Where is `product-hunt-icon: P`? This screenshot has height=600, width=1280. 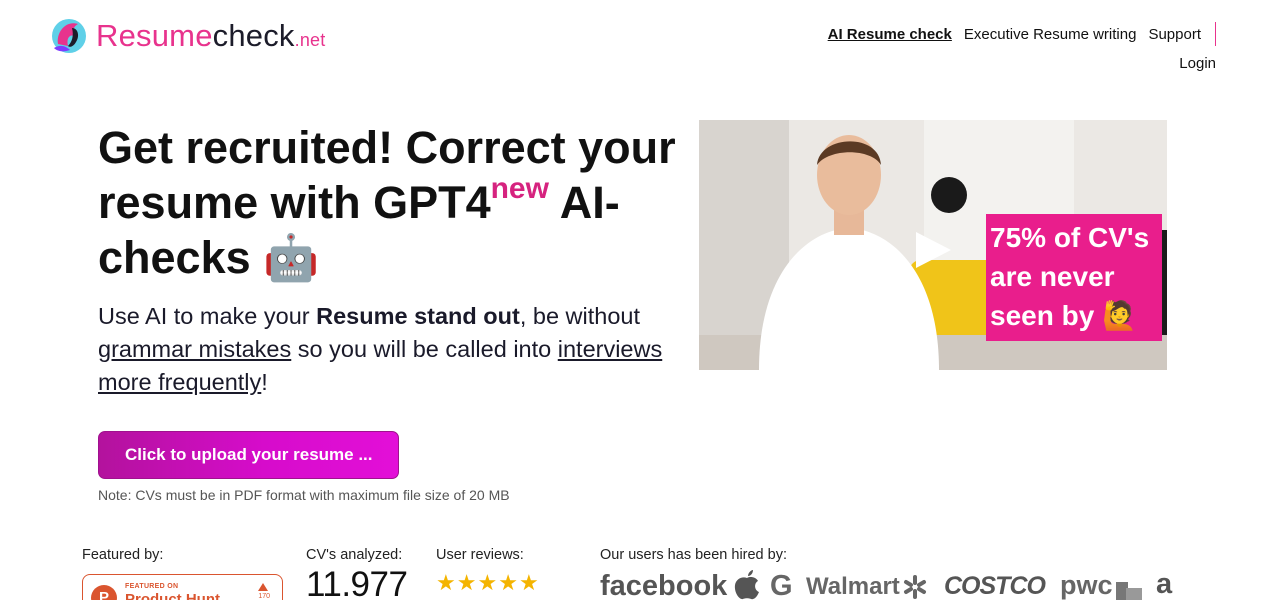 product-hunt-icon: P is located at coordinates (104, 592).